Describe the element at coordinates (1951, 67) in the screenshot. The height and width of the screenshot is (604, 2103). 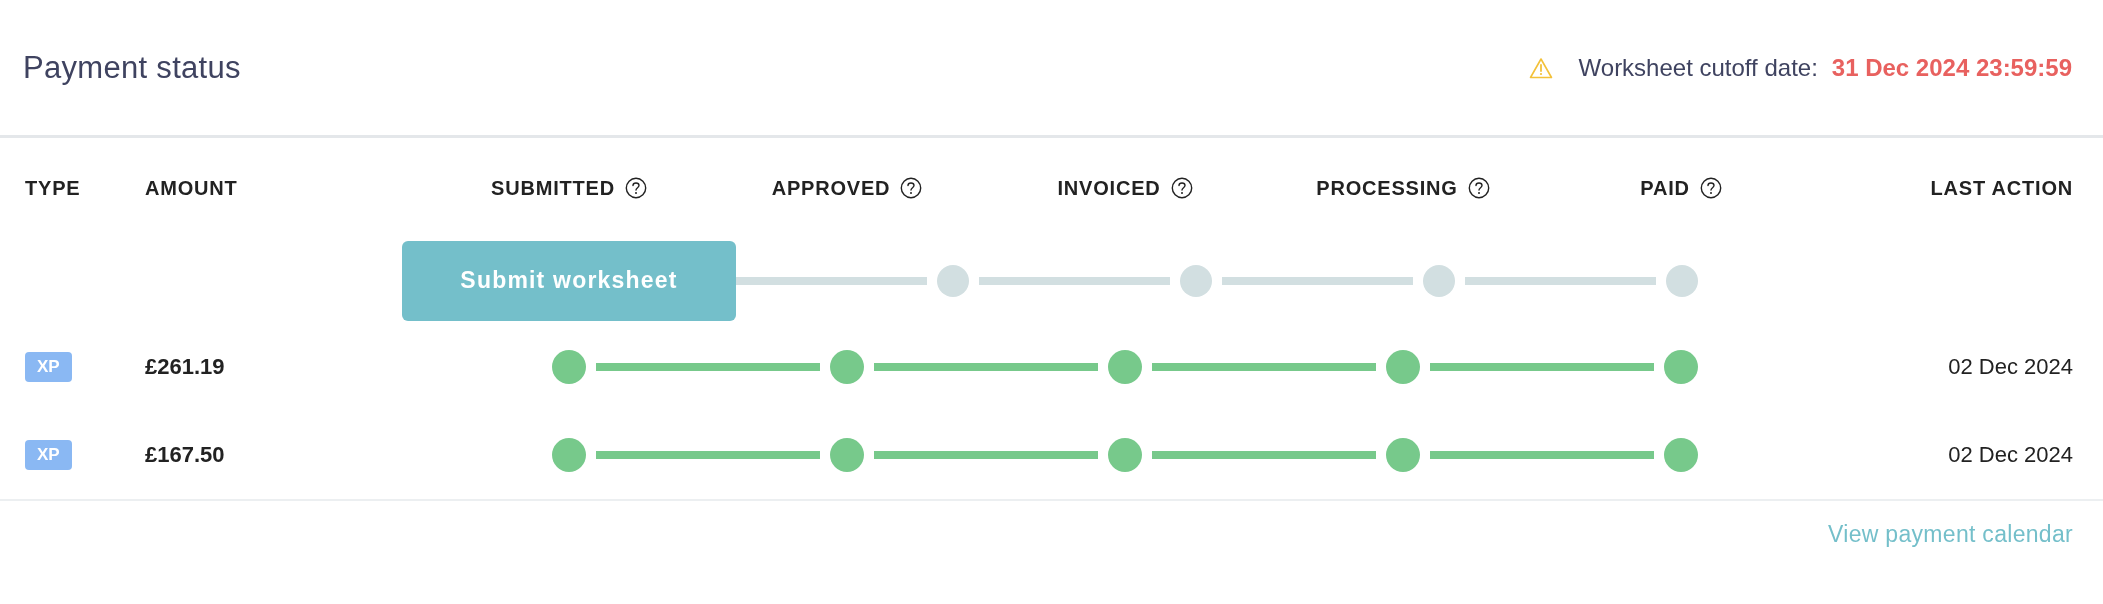
I see `cutoff-date: 31 Dec 2024 23:59:59` at that location.